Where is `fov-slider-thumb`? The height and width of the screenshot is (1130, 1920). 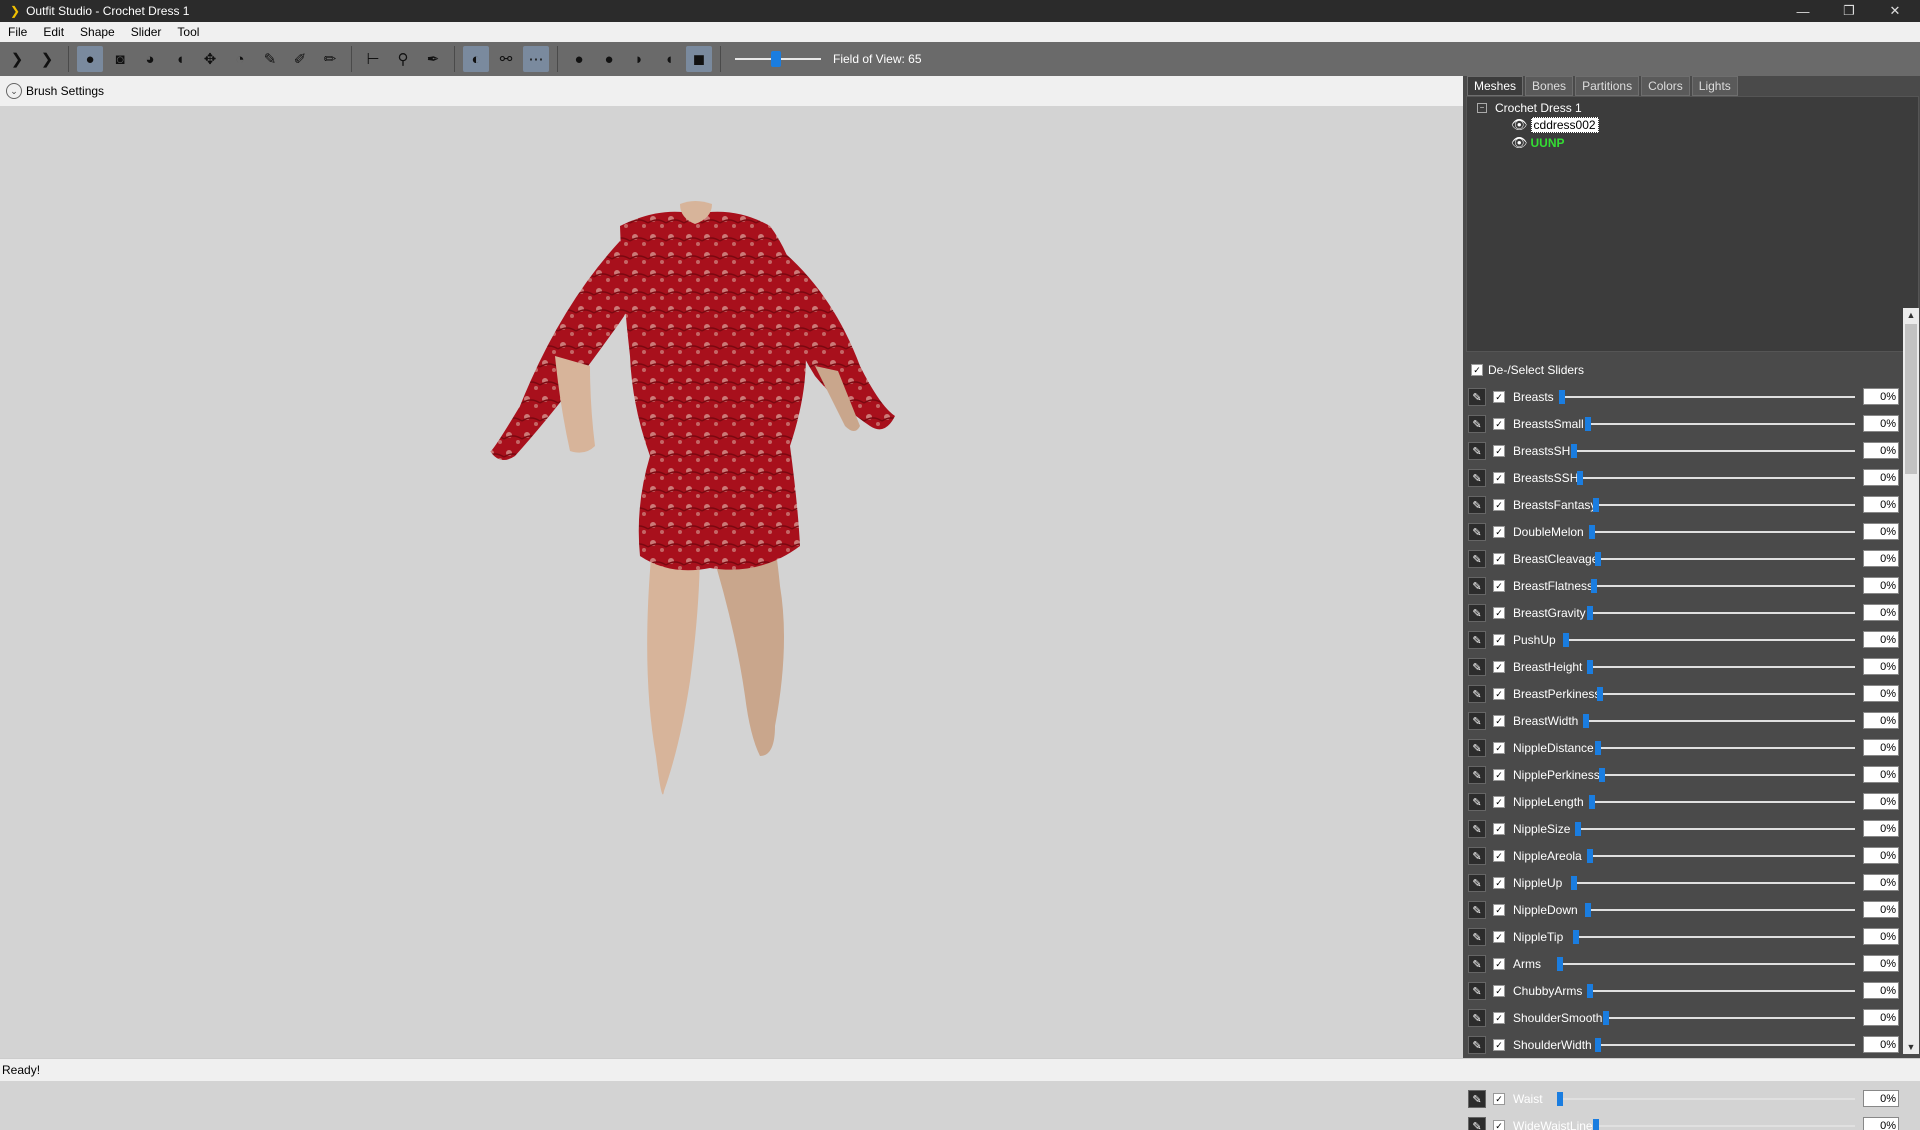
fov-slider-thumb is located at coordinates (776, 59).